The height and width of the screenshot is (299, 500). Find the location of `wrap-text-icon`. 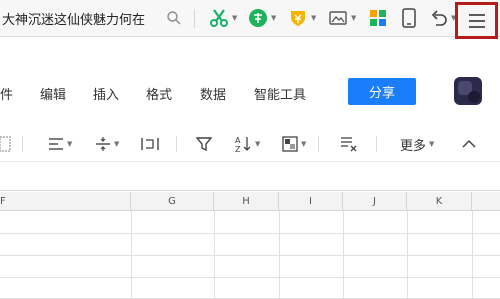

wrap-text-icon is located at coordinates (150, 144).